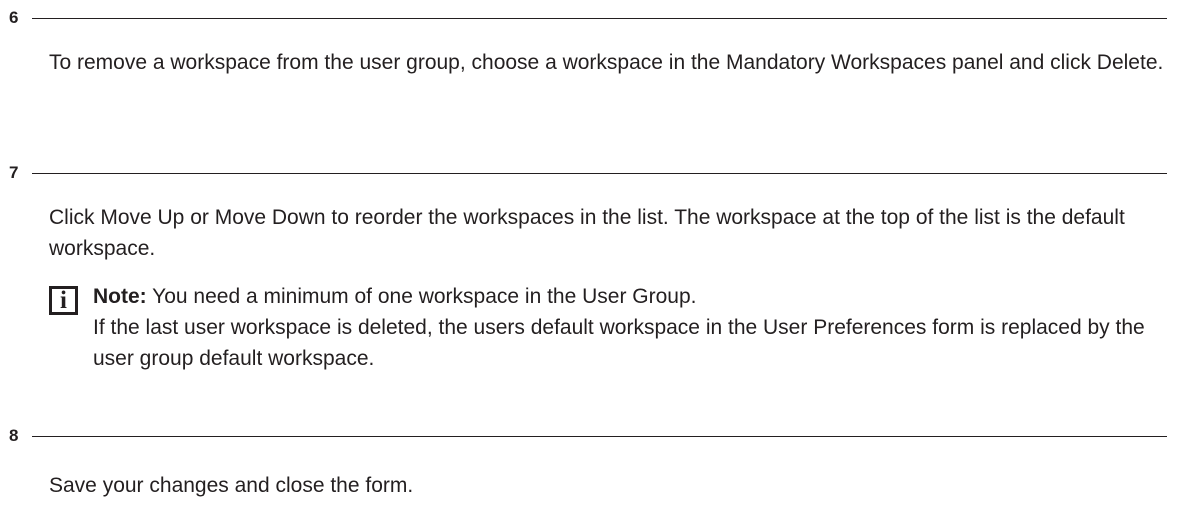 This screenshot has height=505, width=1181. I want to click on step-text: Save your changes and close the form., so click(231, 485).